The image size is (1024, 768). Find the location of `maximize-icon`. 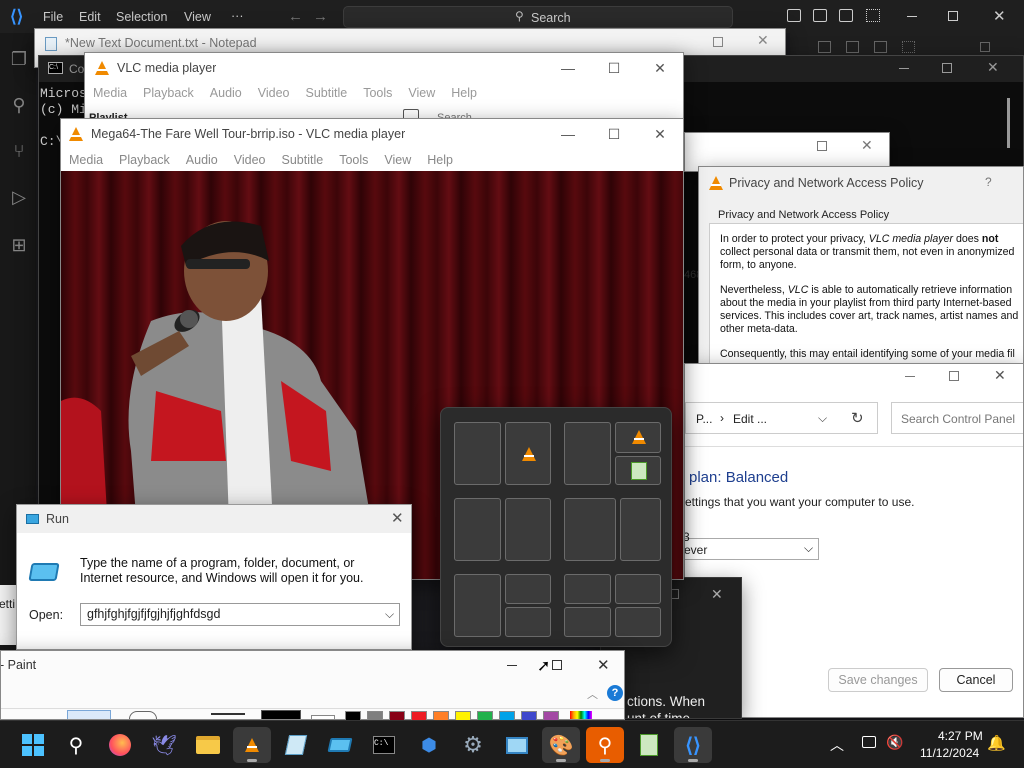

maximize-icon is located at coordinates (822, 146).